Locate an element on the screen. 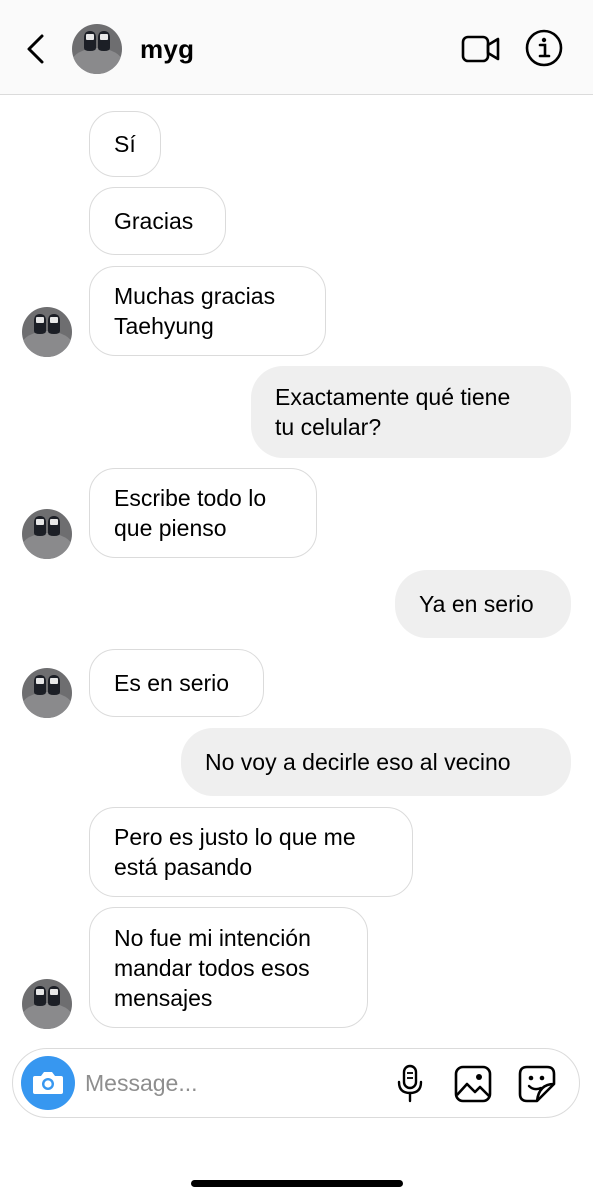 This screenshot has height=1200, width=593. message-text: que pienso is located at coordinates (170, 528).